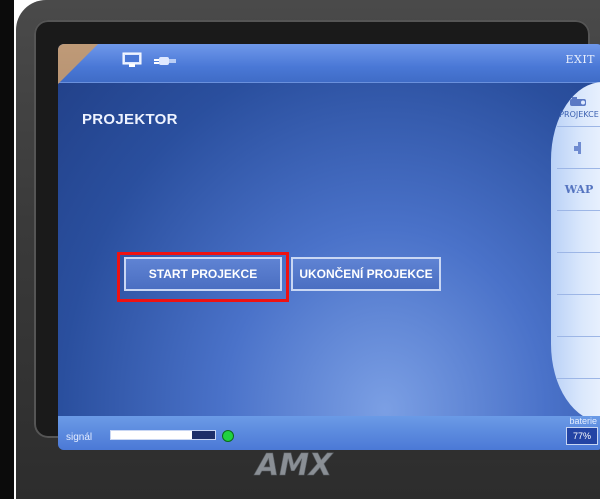 The image size is (600, 499). I want to click on end-projection-button: UKONČENÍ PROJEKCE, so click(366, 274).